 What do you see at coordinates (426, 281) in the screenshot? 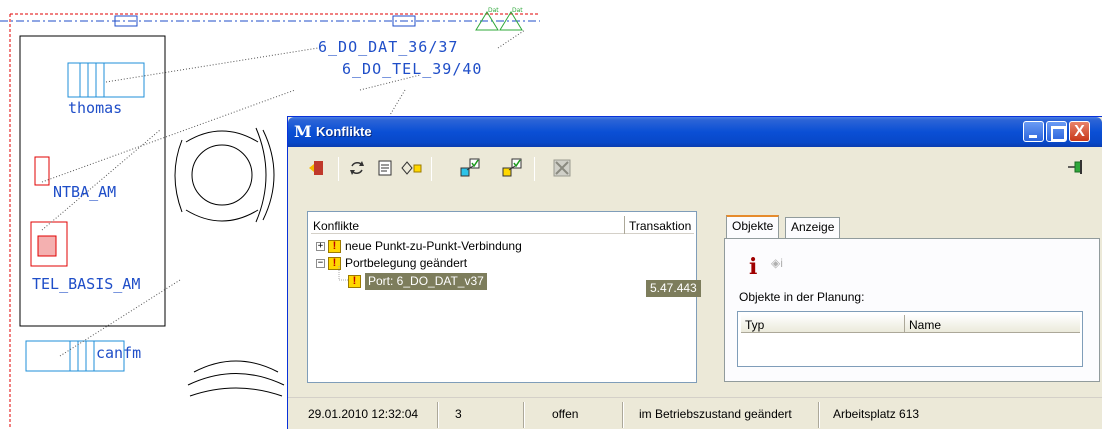
I see `conflict-child-label: Port: 6_DO_DAT_v37` at bounding box center [426, 281].